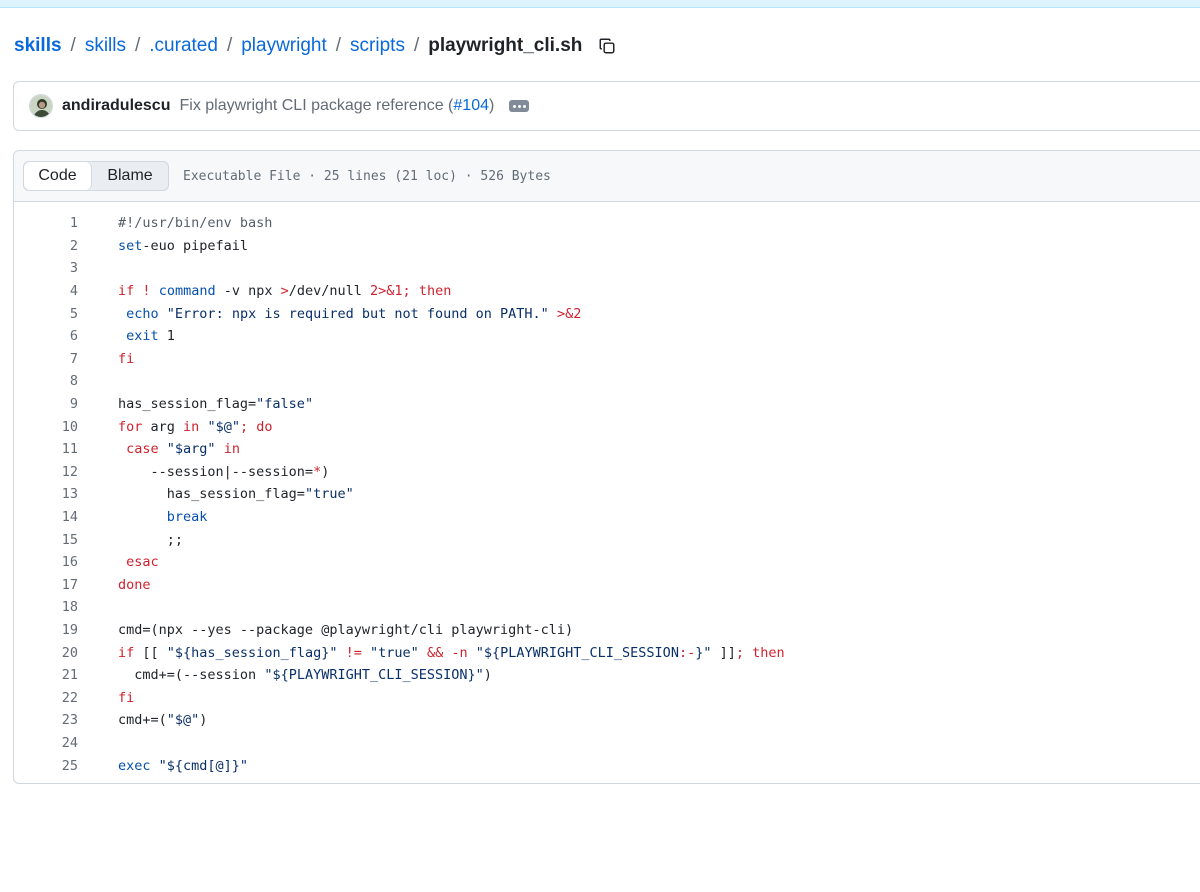 This screenshot has height=892, width=1200. What do you see at coordinates (46, 630) in the screenshot?
I see `line-number: 19` at bounding box center [46, 630].